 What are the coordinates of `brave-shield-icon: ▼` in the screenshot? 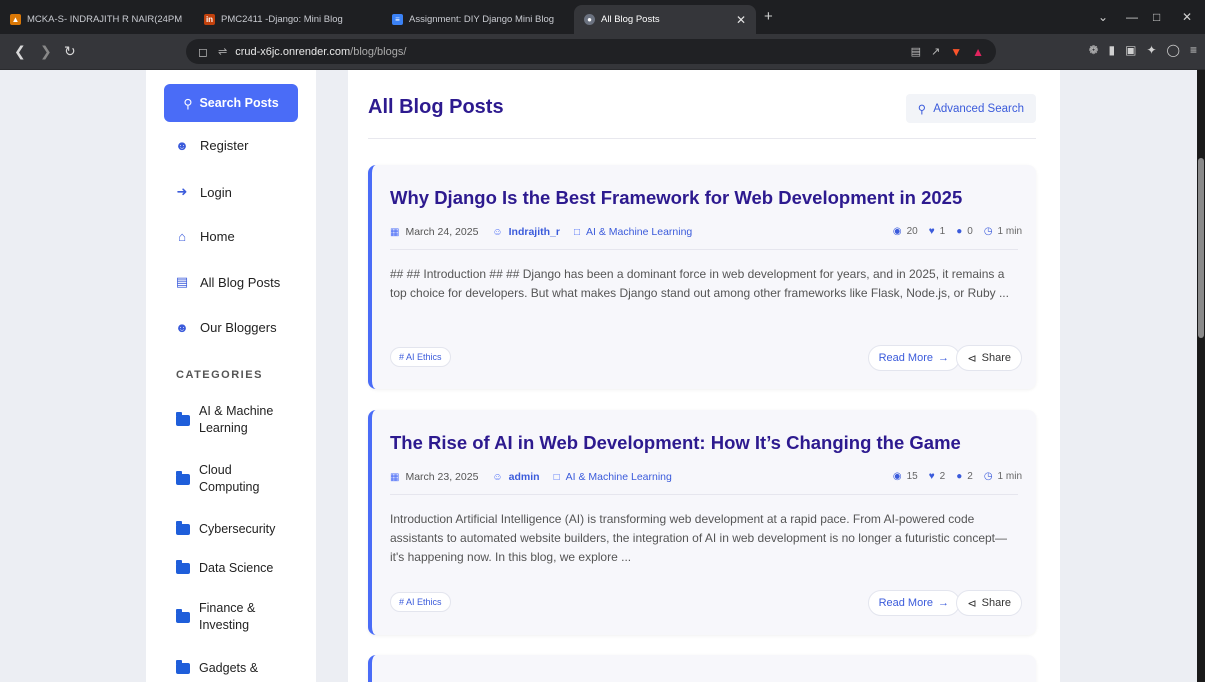 It's located at (956, 52).